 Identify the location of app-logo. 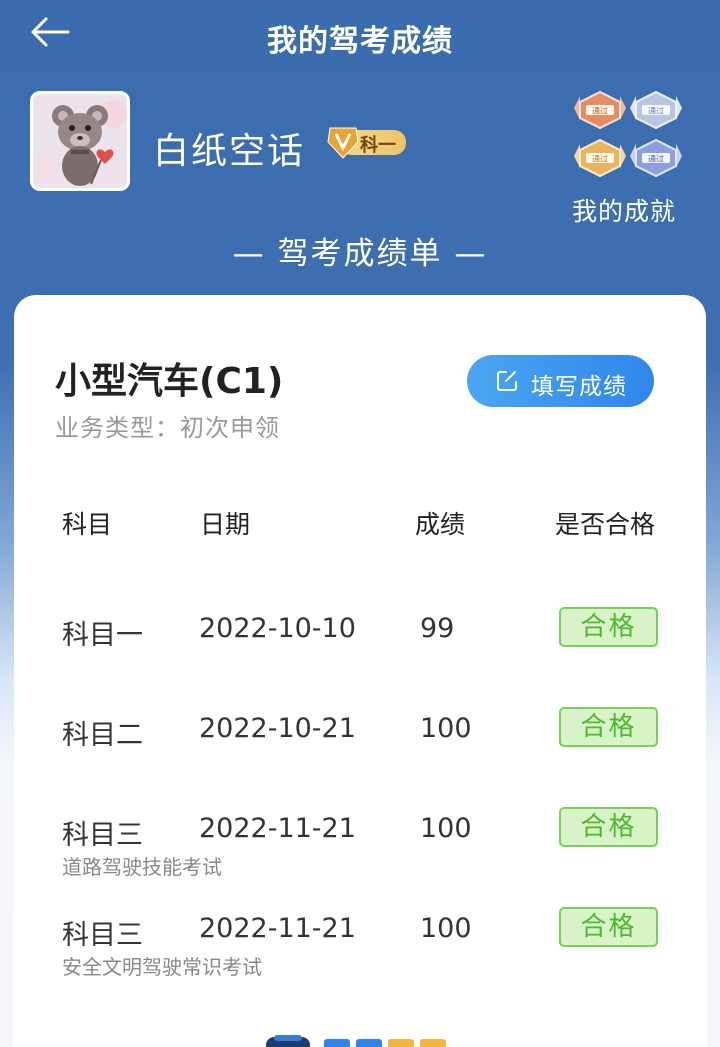
(363, 1039).